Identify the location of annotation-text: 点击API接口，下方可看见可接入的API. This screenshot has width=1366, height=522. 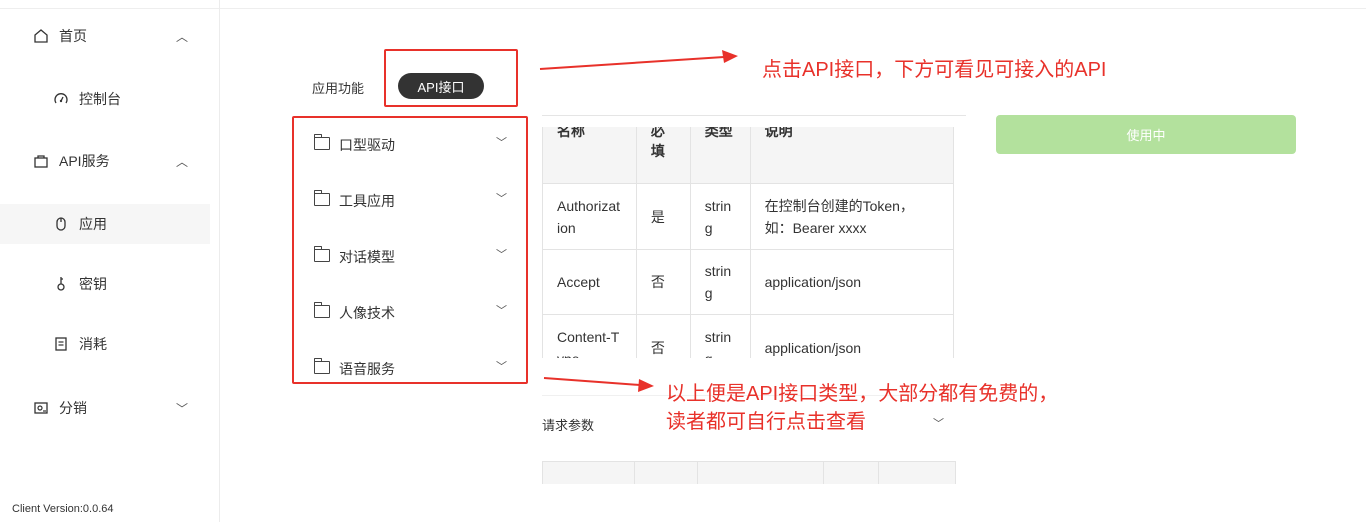
(934, 70).